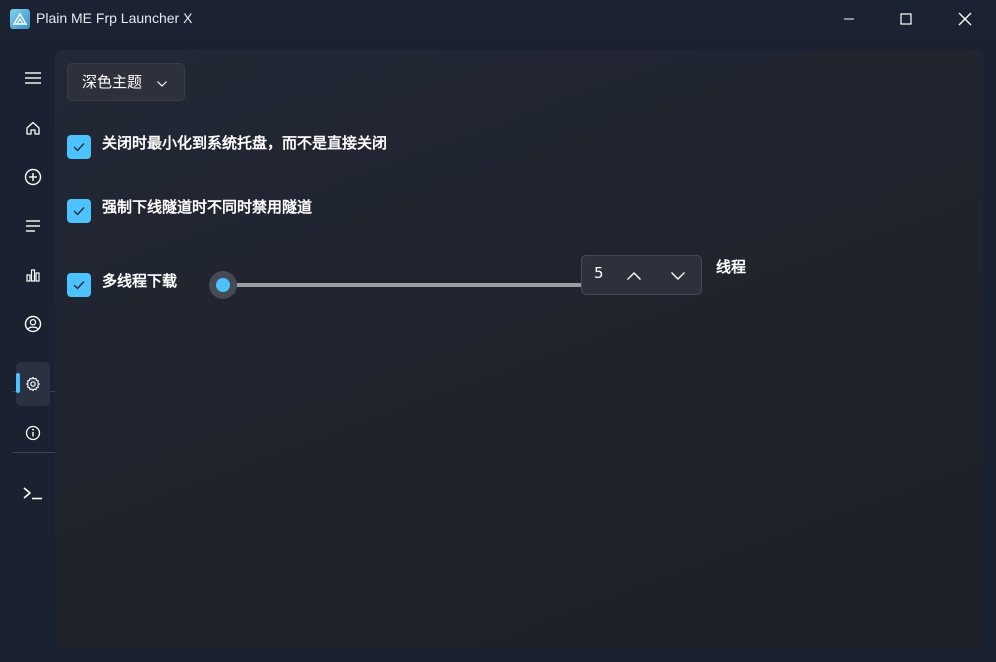  What do you see at coordinates (245, 143) in the screenshot?
I see `minimize-to-tray-label: 关闭时最小化到系统托盘，而不是直接关闭` at bounding box center [245, 143].